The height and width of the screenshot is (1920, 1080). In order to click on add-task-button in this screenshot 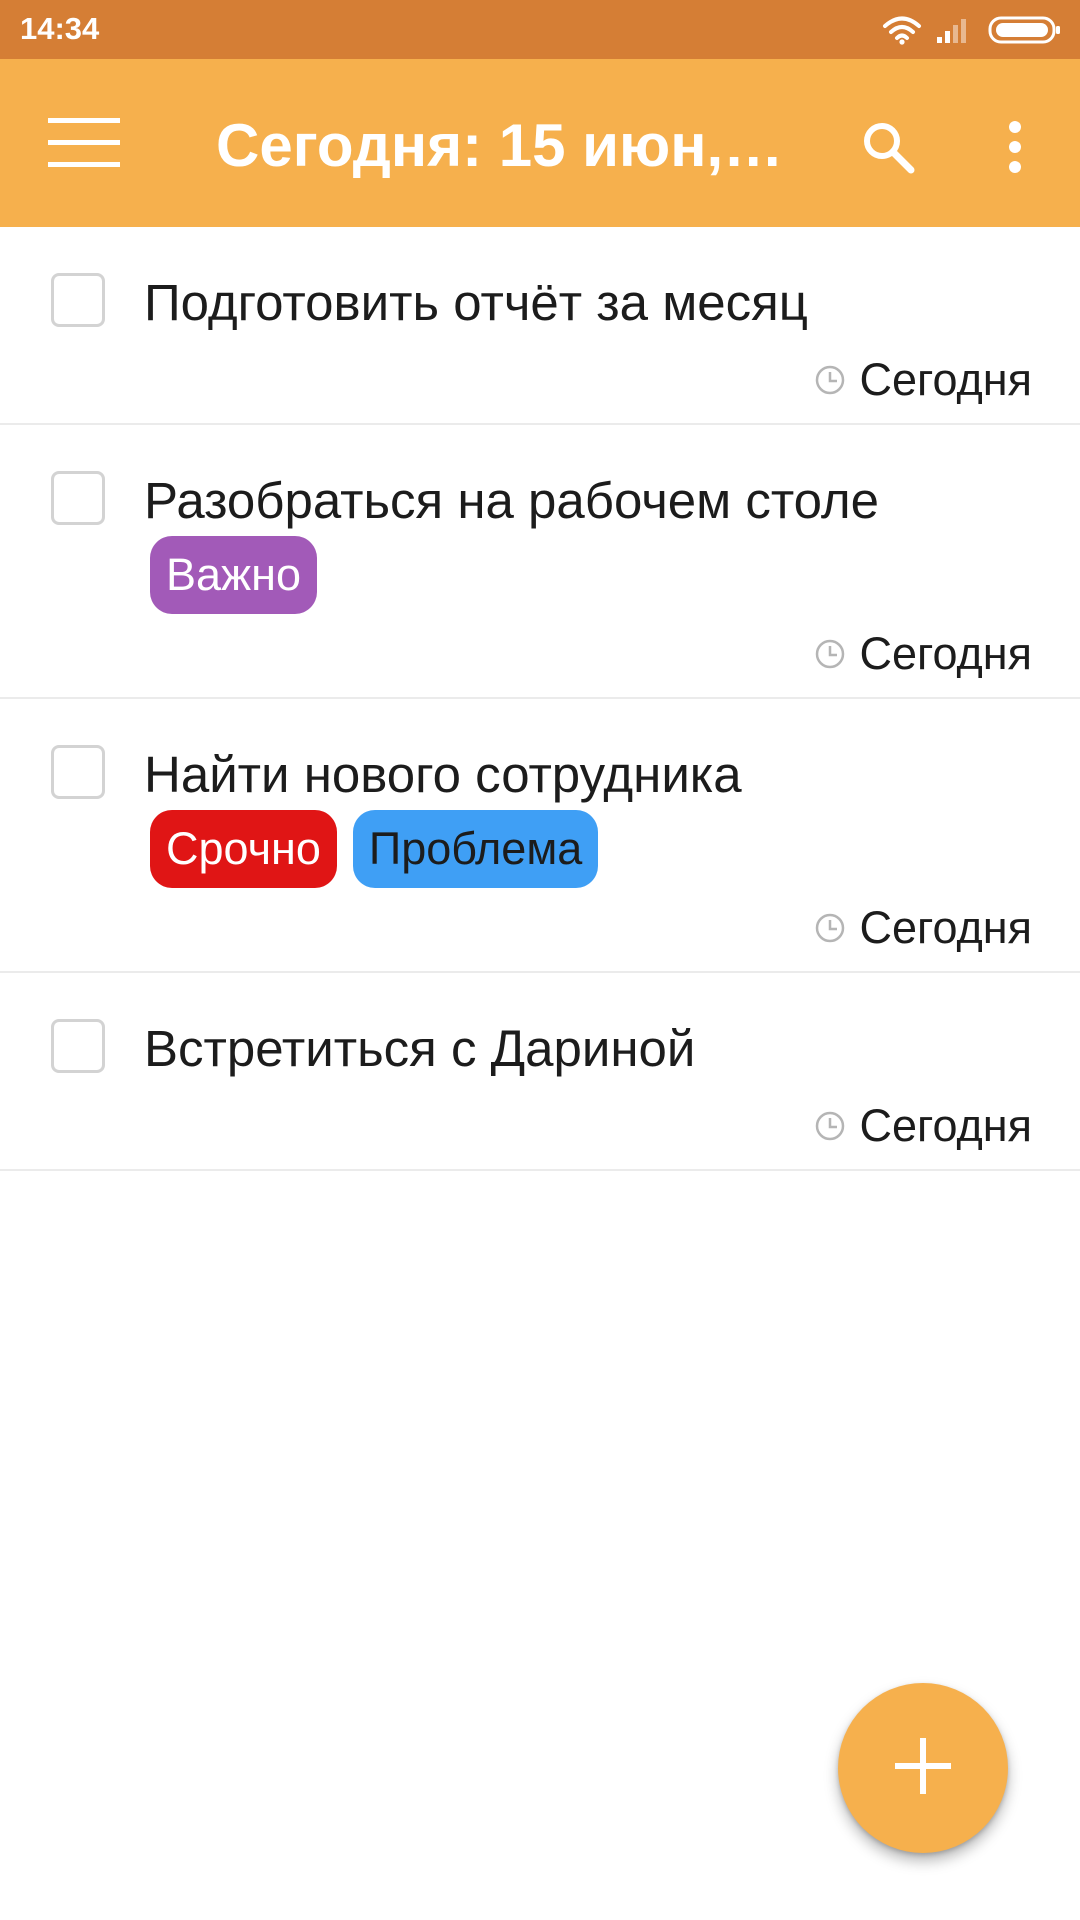, I will do `click(923, 1768)`.